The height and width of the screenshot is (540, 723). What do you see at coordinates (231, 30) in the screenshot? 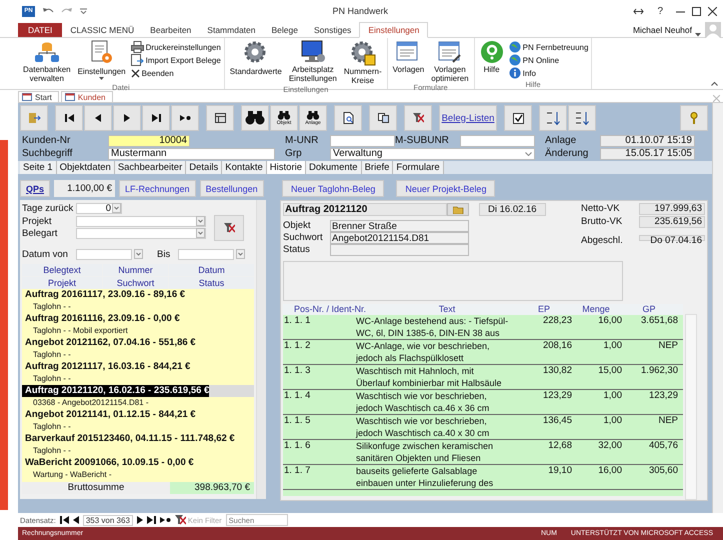
I see `ribbon-tab: Stammdaten` at bounding box center [231, 30].